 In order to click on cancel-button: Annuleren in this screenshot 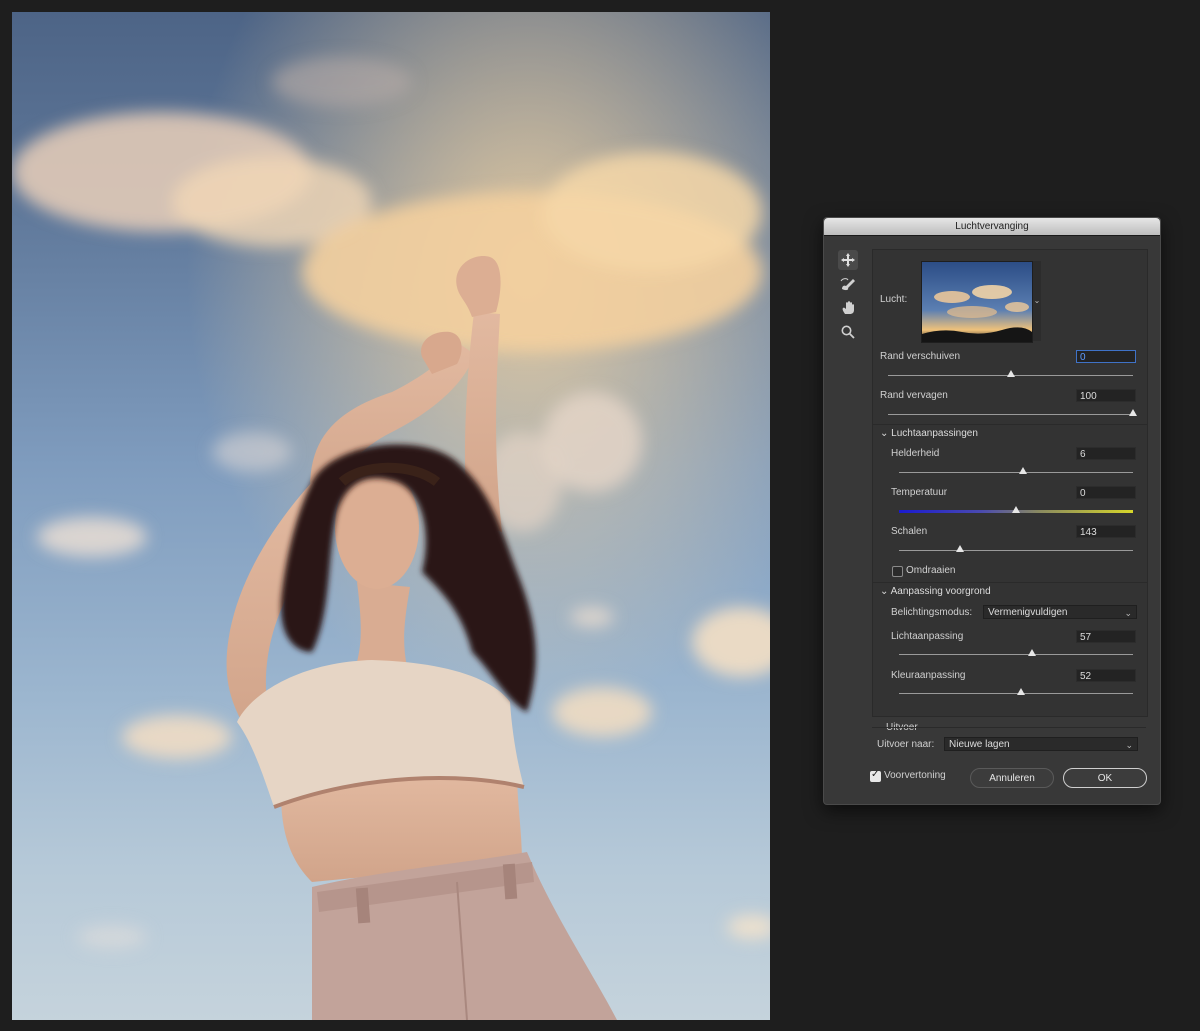, I will do `click(1012, 778)`.